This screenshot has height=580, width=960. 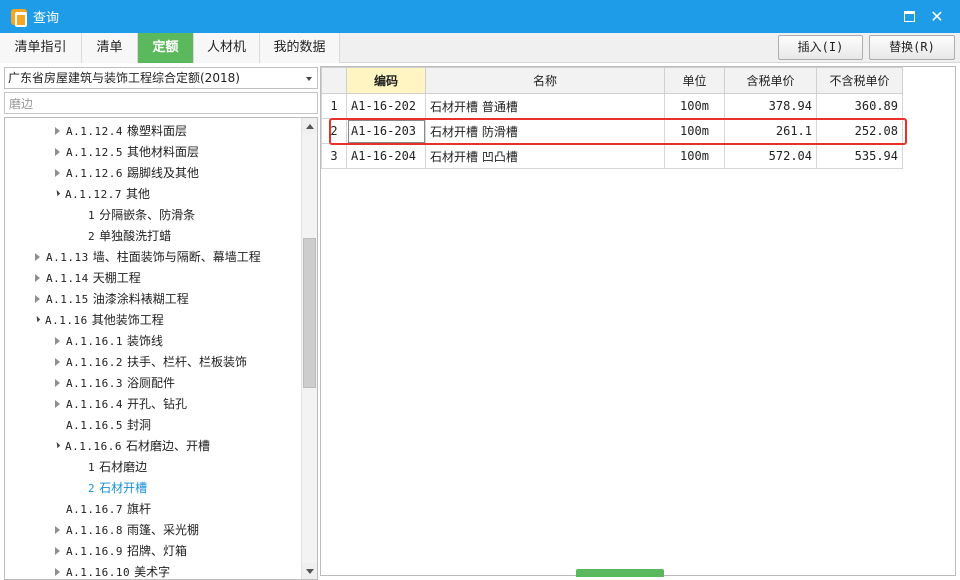 I want to click on tab-labor-material-machine: 人材机, so click(x=227, y=48).